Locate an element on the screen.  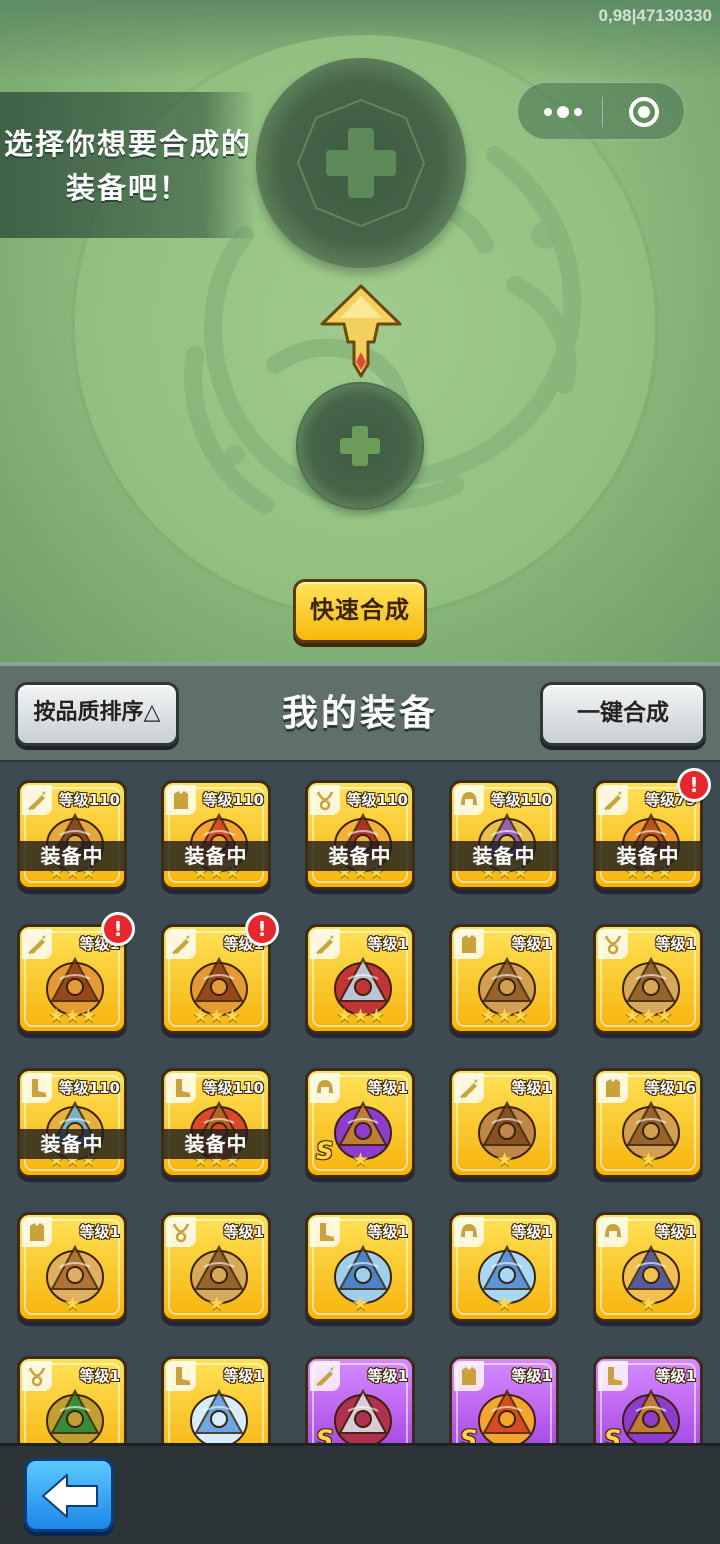
bottom-bar is located at coordinates (360, 1493).